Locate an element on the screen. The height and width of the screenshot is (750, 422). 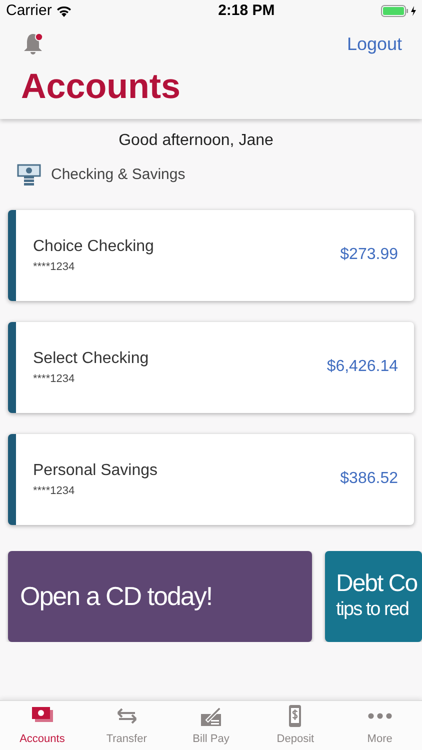
promo-banner: Open a CD today! is located at coordinates (160, 596).